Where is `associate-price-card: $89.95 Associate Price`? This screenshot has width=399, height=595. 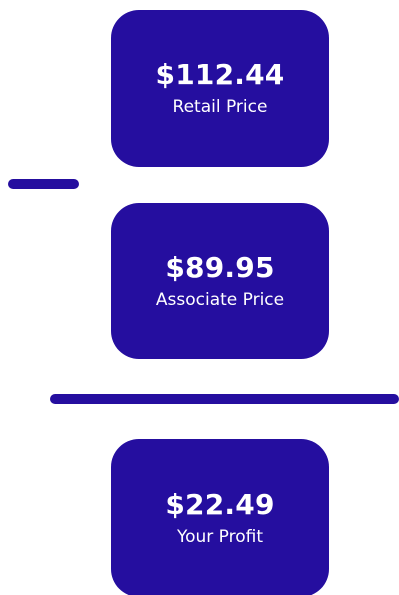 associate-price-card: $89.95 Associate Price is located at coordinates (220, 281).